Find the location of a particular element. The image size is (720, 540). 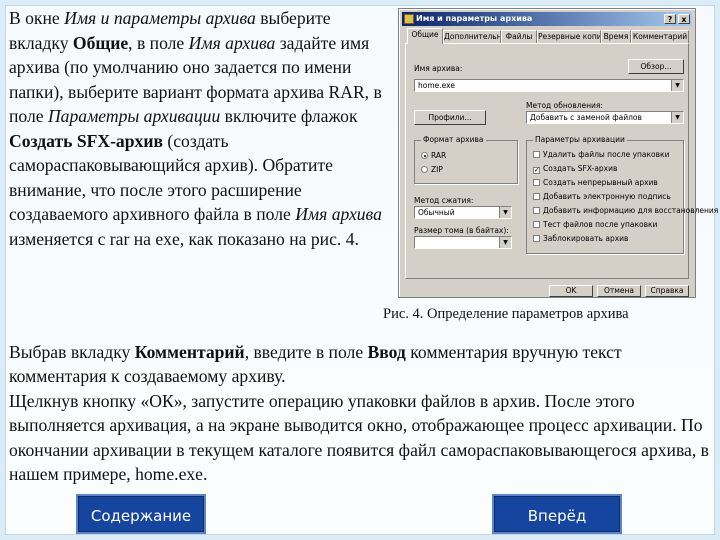

param-checkbox: Тест файлов после упаковки is located at coordinates (595, 224).